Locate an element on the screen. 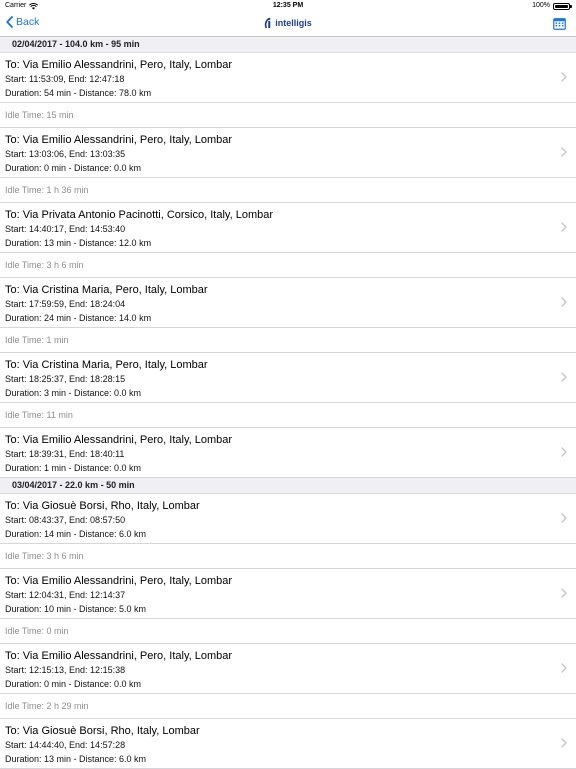  trip-times: Start: 12:15:13, End: 12:15:38 is located at coordinates (65, 670).